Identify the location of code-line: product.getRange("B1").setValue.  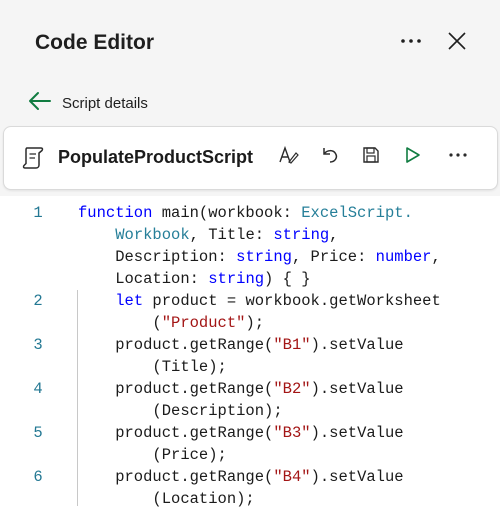
(241, 345).